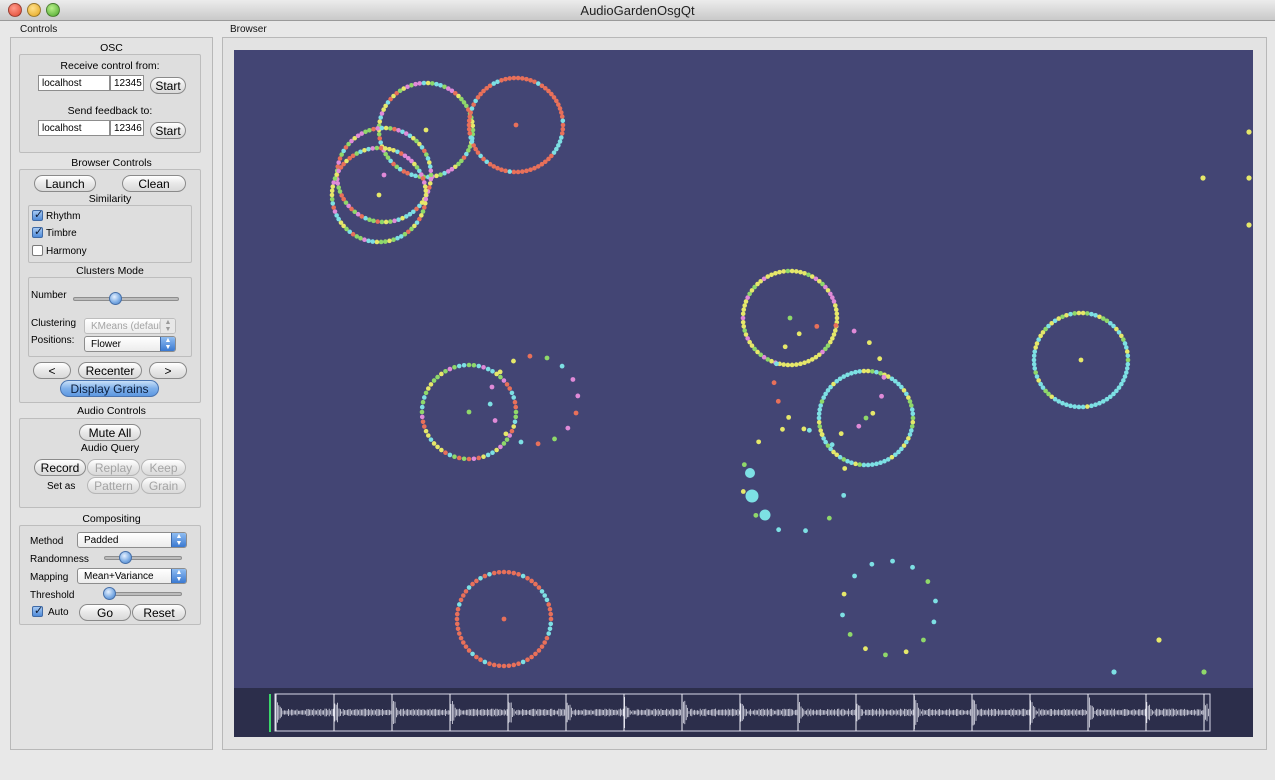 This screenshot has width=1275, height=780. What do you see at coordinates (132, 576) in the screenshot?
I see `mapping-select: Mean+Variance ▲ ▼` at bounding box center [132, 576].